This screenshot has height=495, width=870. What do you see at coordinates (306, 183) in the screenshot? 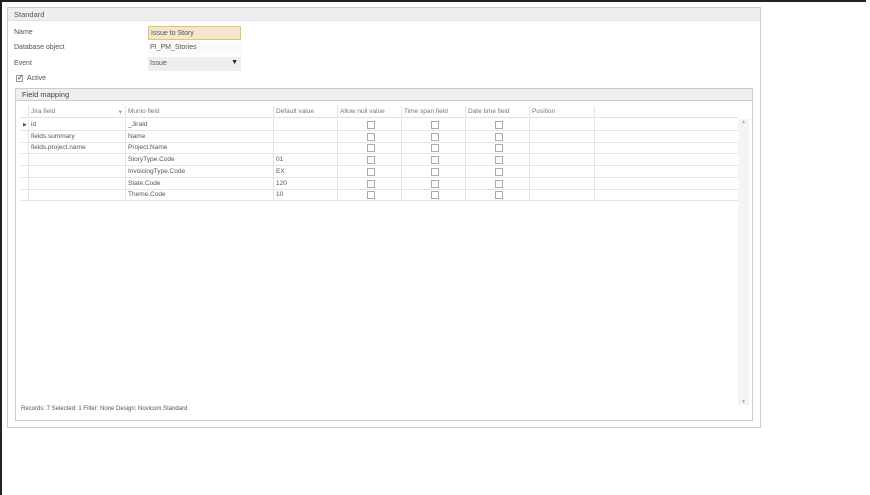
I see `cell-default-value: 120` at bounding box center [306, 183].